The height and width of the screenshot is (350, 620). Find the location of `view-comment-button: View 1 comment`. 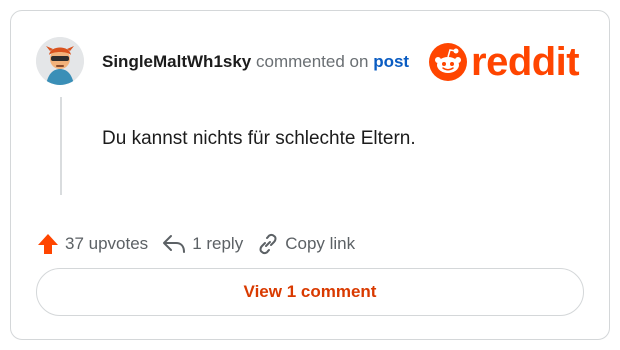

view-comment-button: View 1 comment is located at coordinates (310, 292).